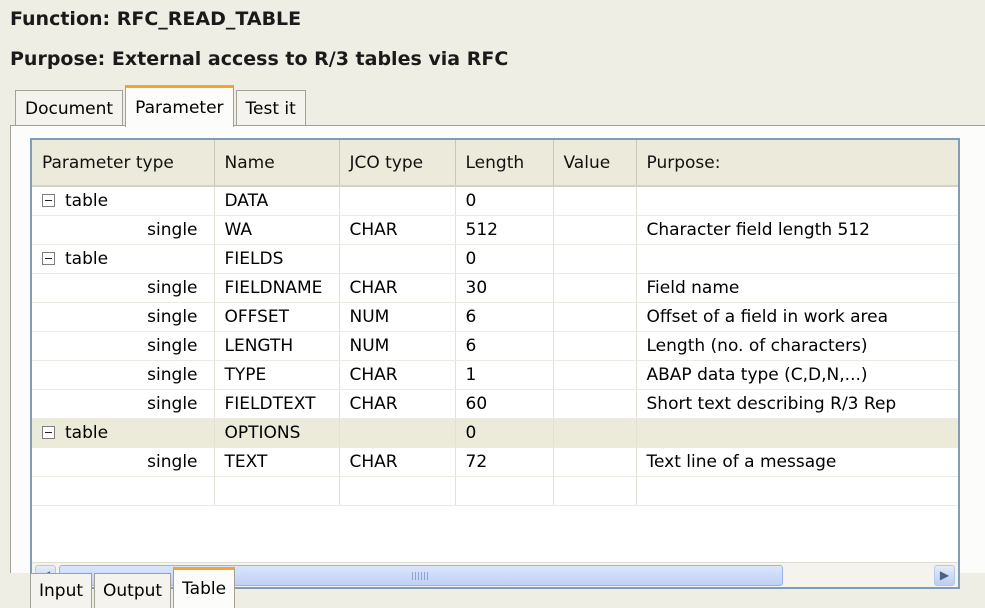 The width and height of the screenshot is (985, 608). Describe the element at coordinates (495, 491) in the screenshot. I see `table-row` at that location.